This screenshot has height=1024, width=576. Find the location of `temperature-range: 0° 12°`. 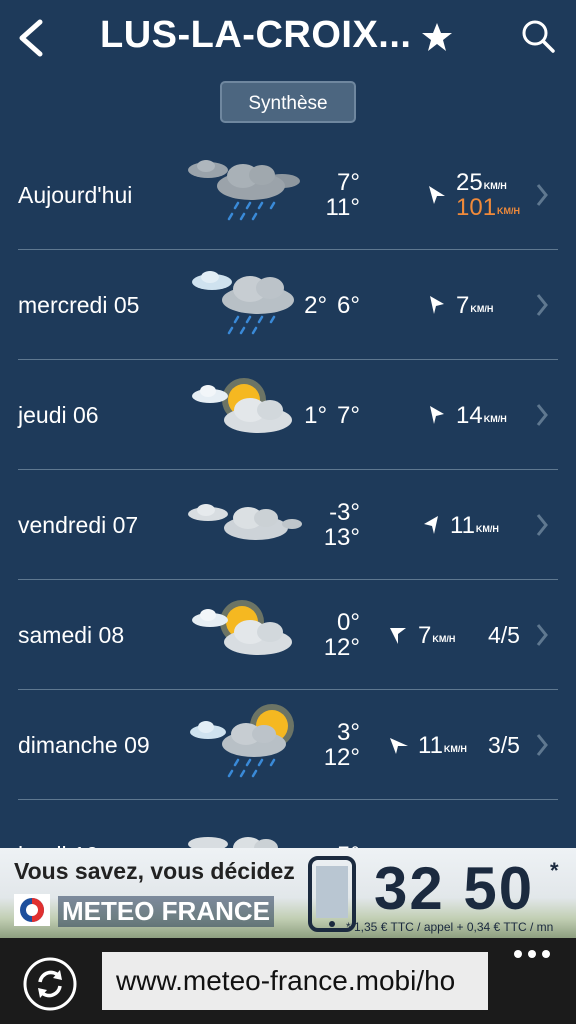

temperature-range: 0° 12° is located at coordinates (330, 635).